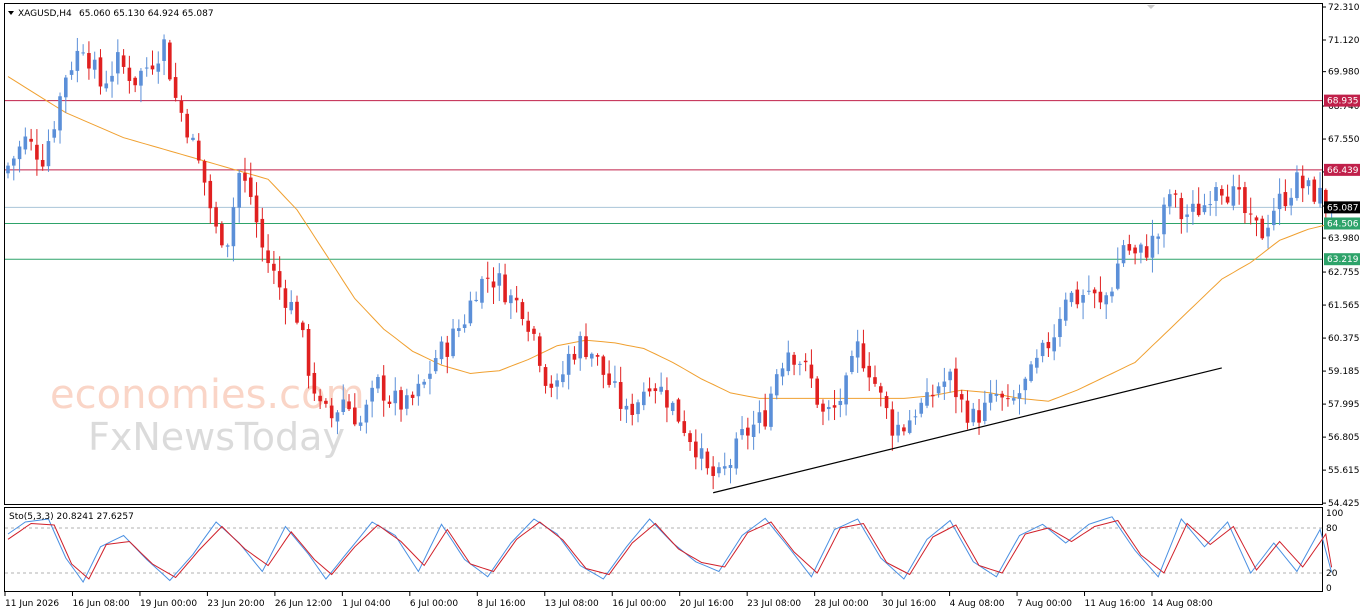 The width and height of the screenshot is (1366, 615). What do you see at coordinates (216, 437) in the screenshot?
I see `watermark-fxnewstoday: FxNewsToday` at bounding box center [216, 437].